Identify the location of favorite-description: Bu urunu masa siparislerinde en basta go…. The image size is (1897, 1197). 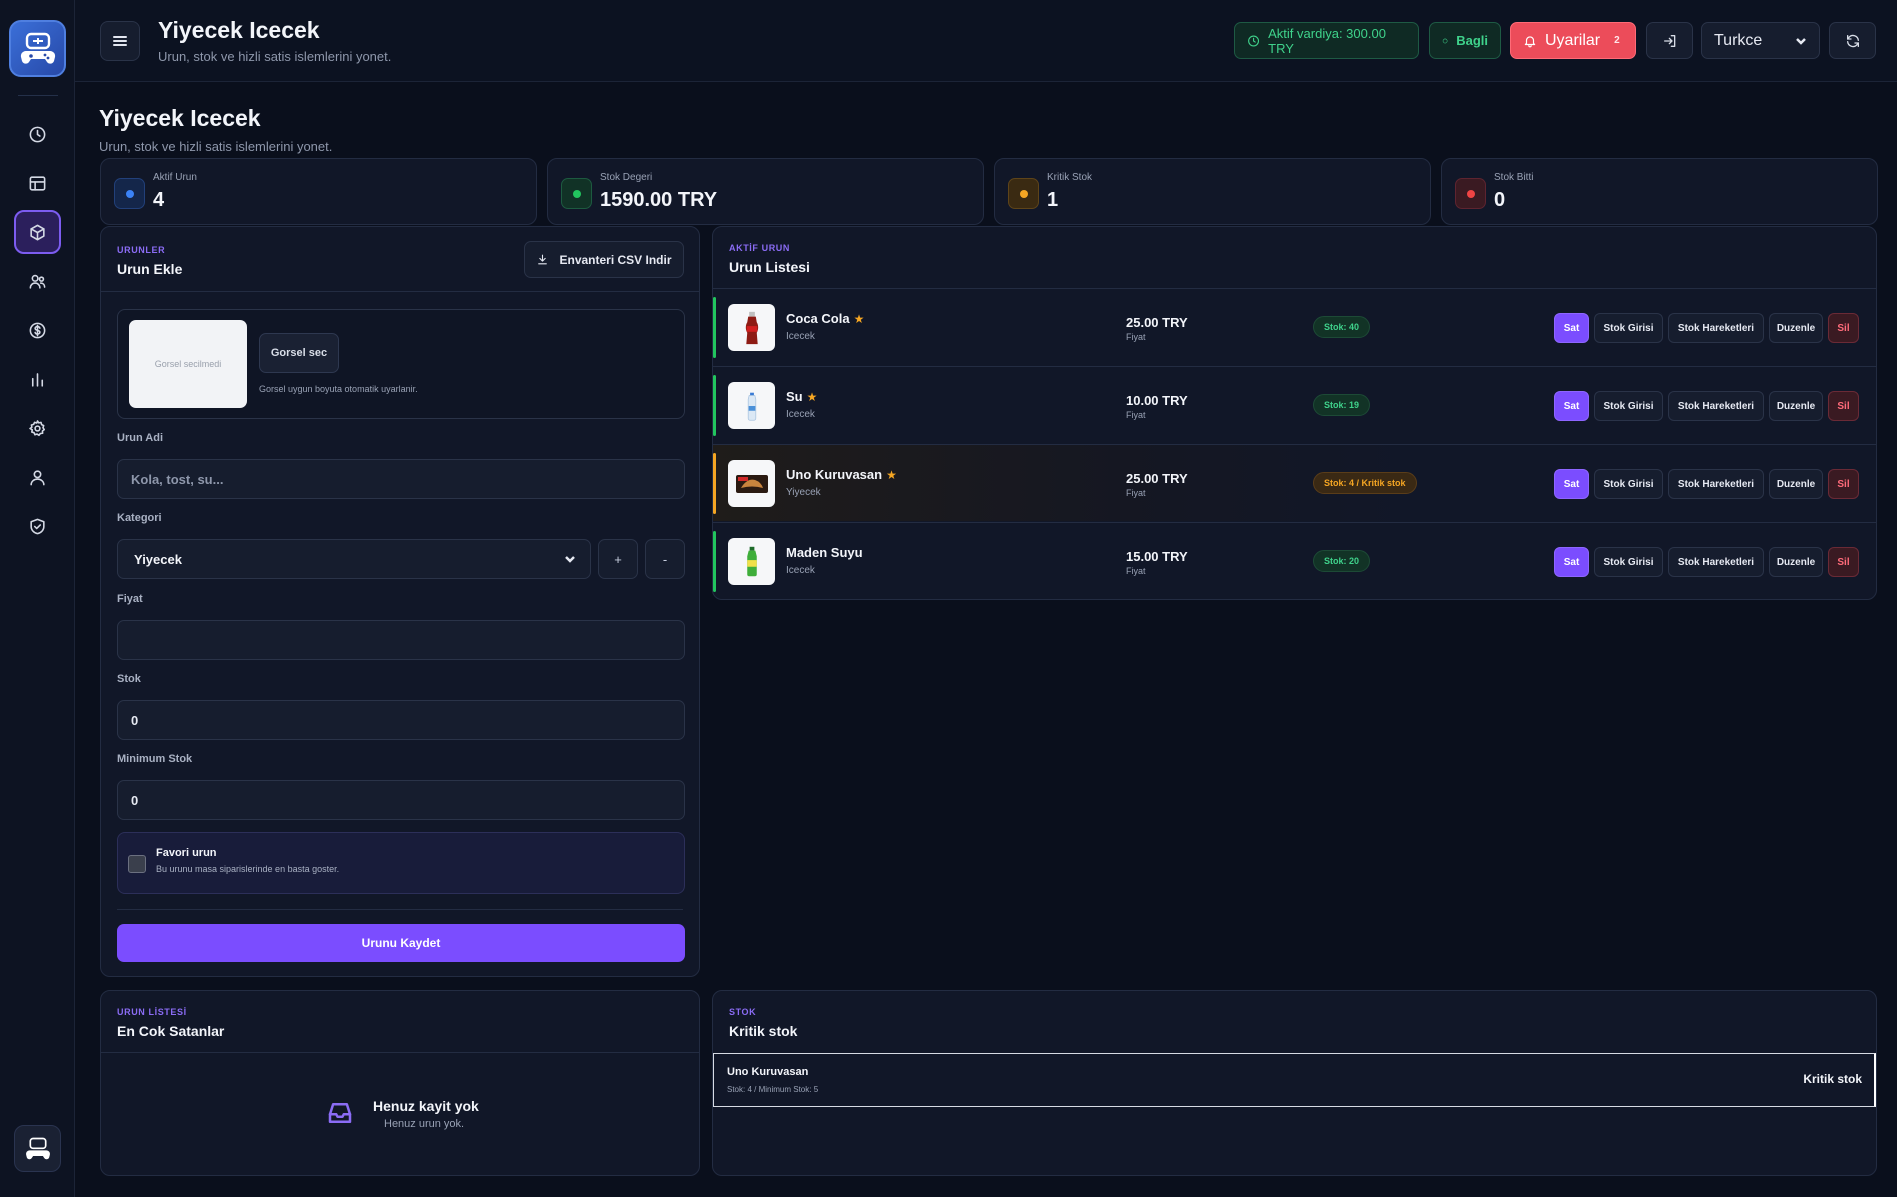
(248, 869).